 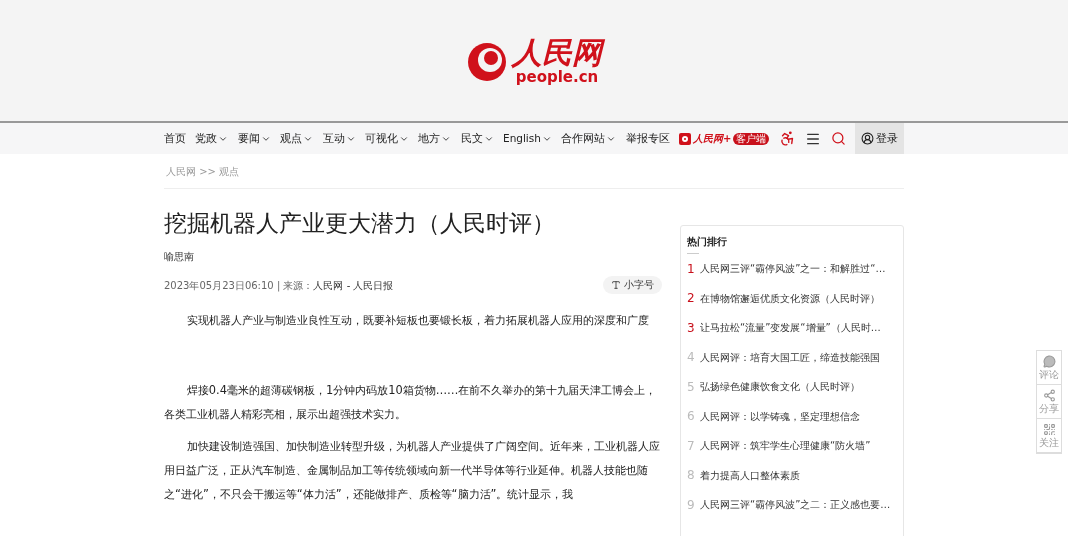 I want to click on font-size-button: 小字号, so click(x=632, y=285).